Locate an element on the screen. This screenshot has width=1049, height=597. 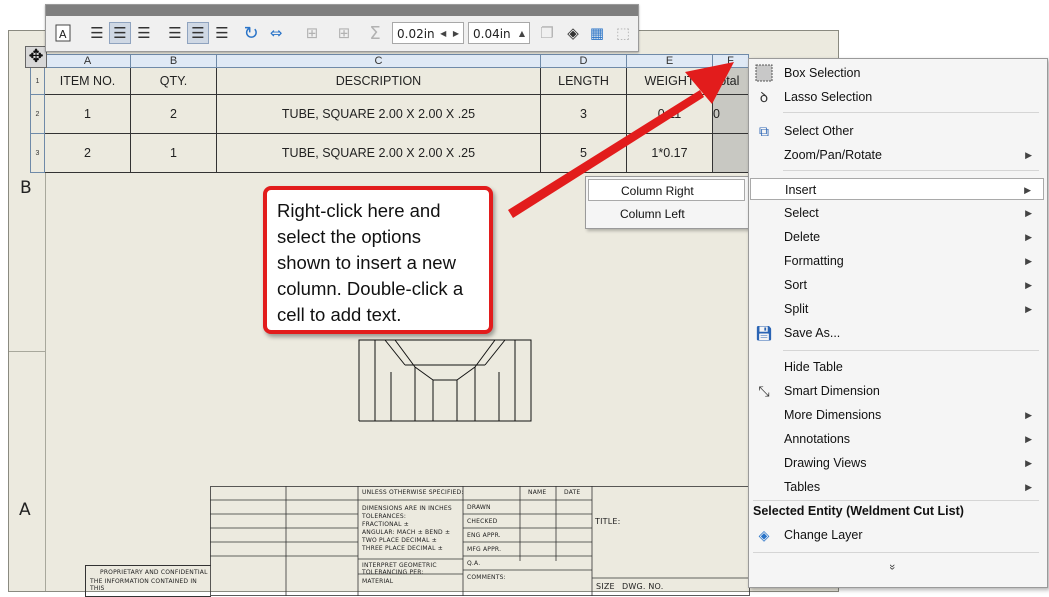
layer-icon: ◈ is located at coordinates (764, 535).